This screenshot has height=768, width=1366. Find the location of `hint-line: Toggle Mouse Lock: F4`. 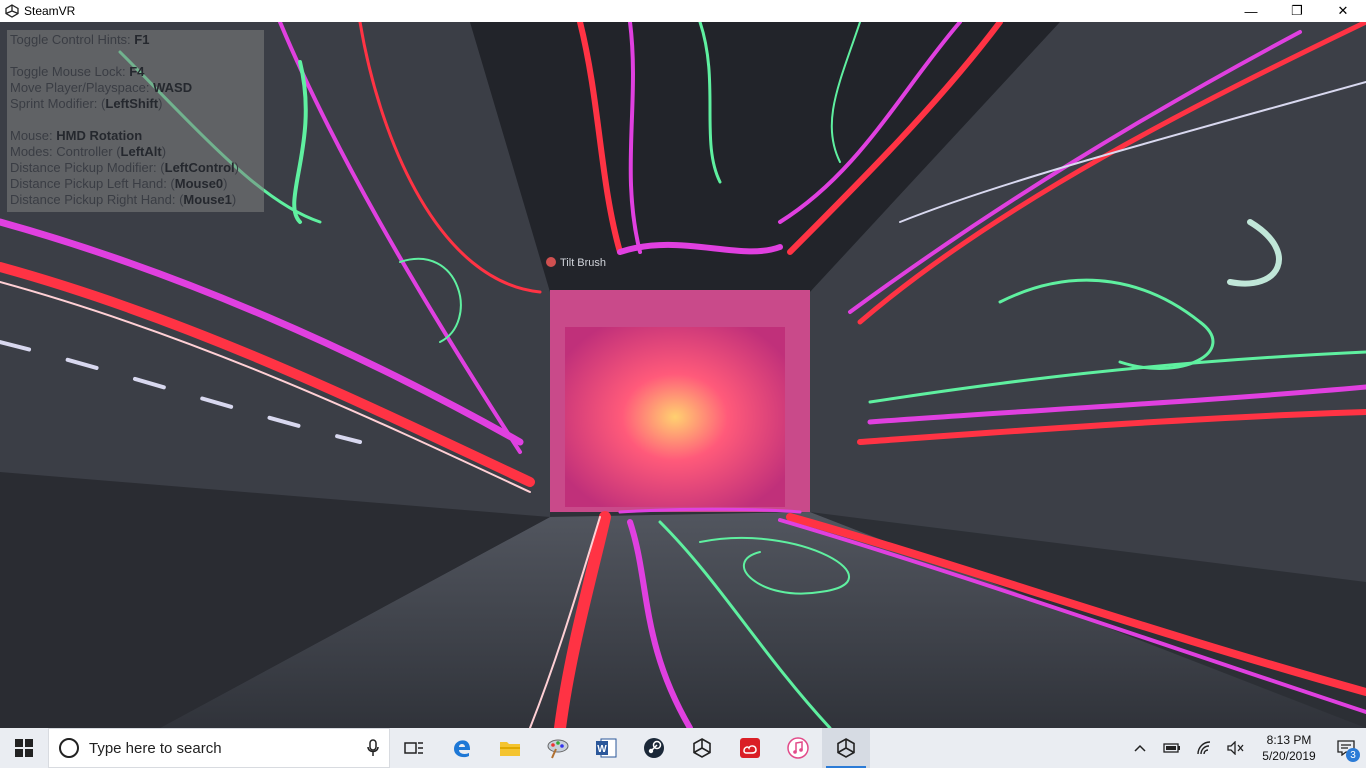

hint-line: Toggle Mouse Lock: F4 is located at coordinates (77, 71).